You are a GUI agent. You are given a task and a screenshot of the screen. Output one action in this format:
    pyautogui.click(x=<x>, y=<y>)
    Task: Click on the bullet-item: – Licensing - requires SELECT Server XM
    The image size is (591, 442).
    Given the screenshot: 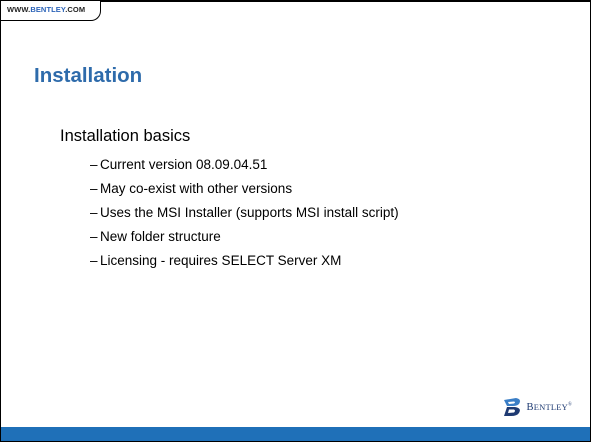 What is the action you would take?
    pyautogui.click(x=244, y=260)
    